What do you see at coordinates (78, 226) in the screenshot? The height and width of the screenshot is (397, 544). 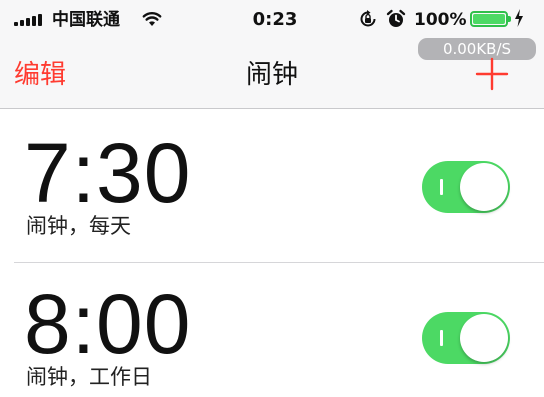 I see `alarm-label: 闹钟，每天` at bounding box center [78, 226].